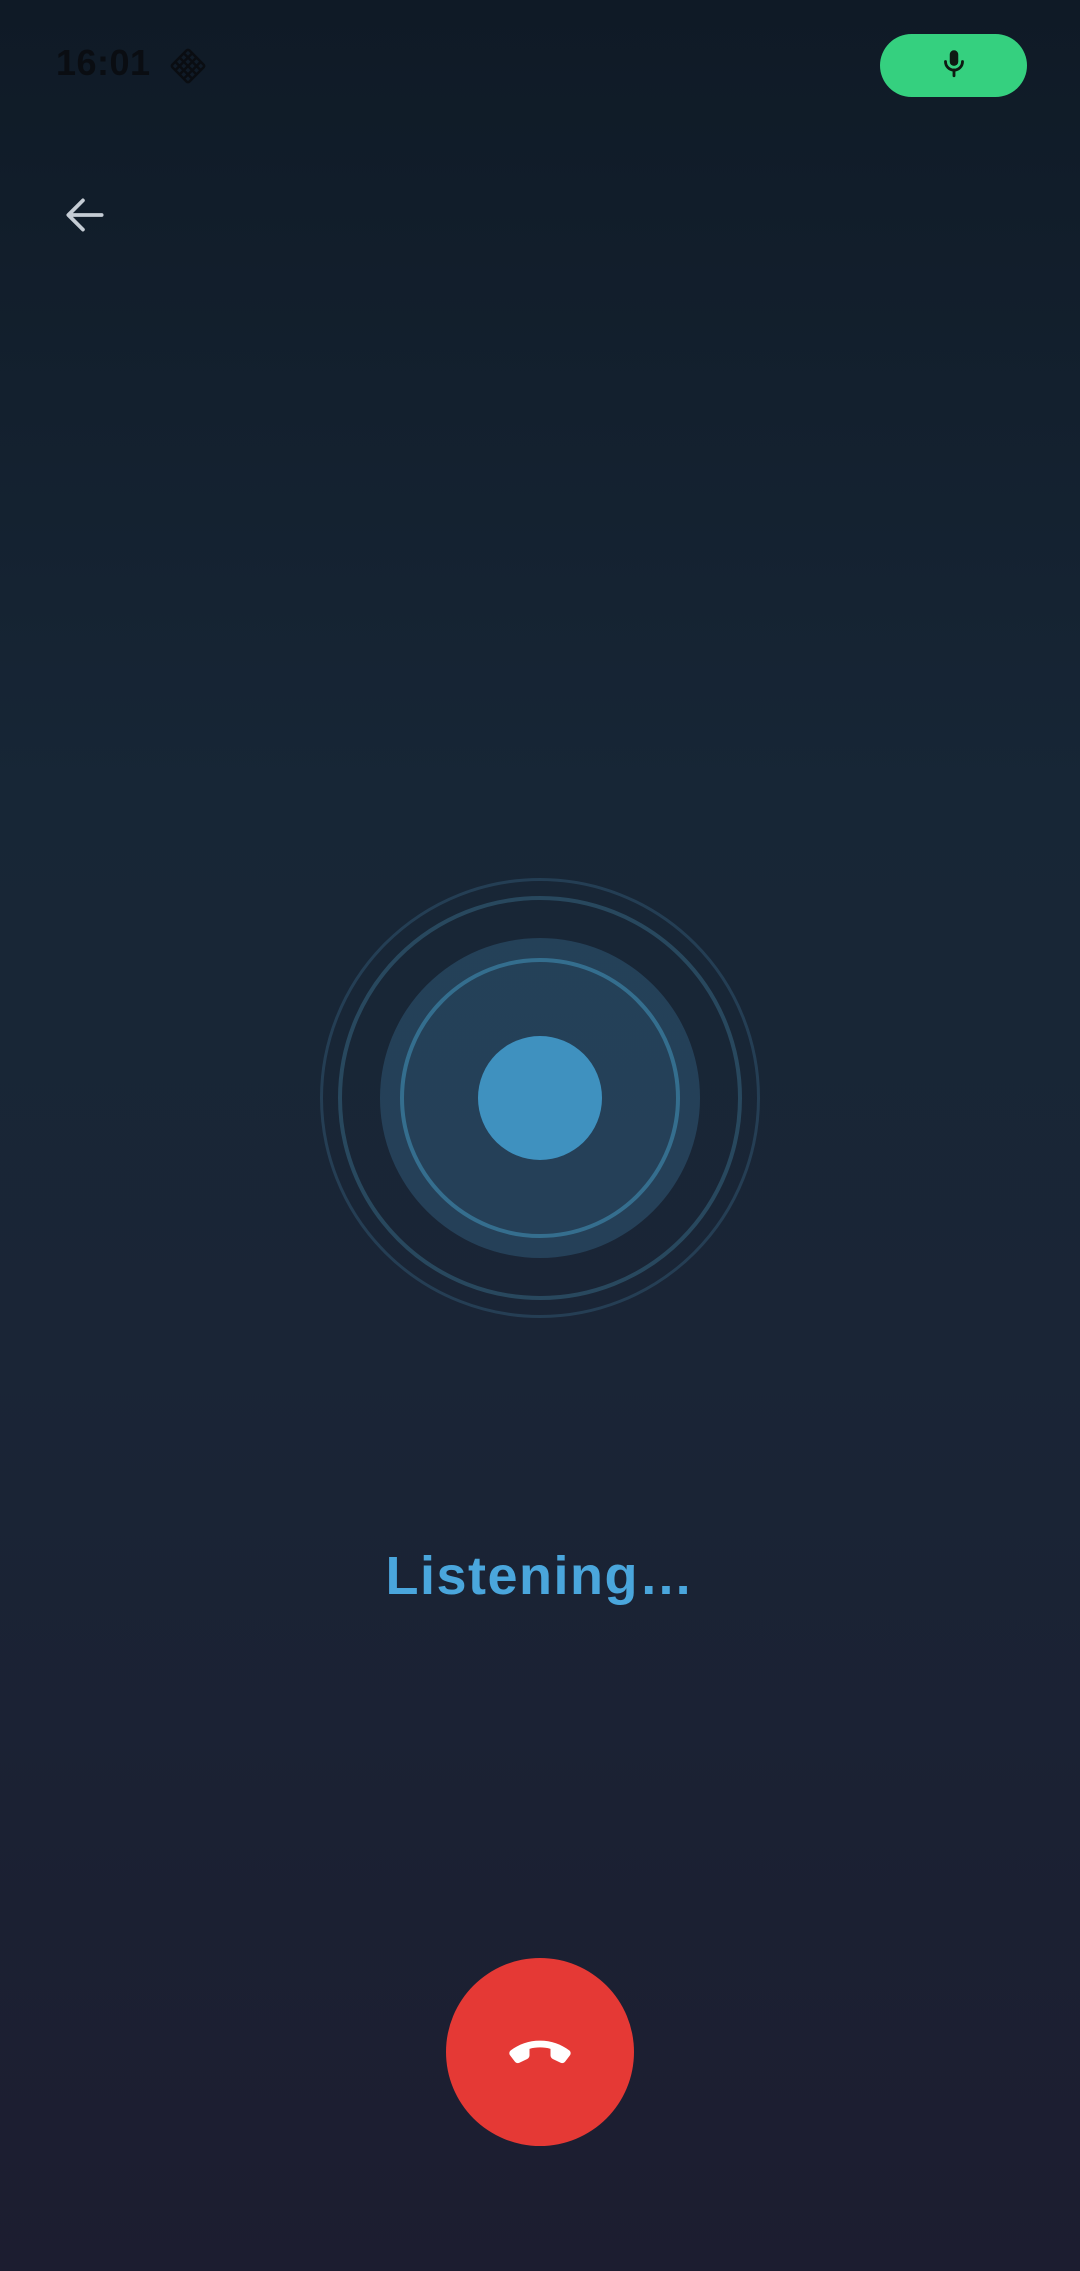  Describe the element at coordinates (188, 66) in the screenshot. I see `diamond-grid-icon` at that location.